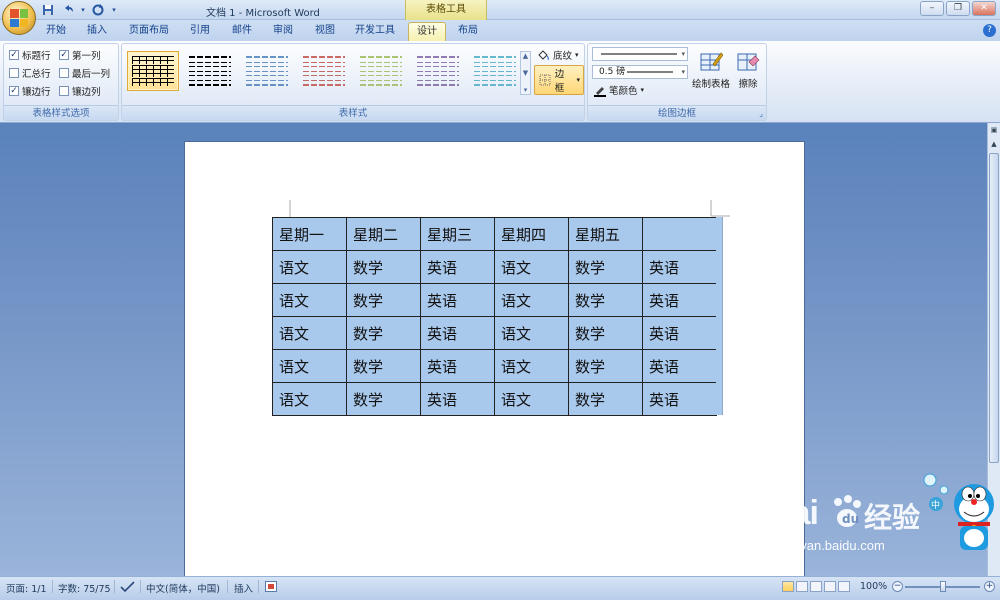  I want to click on help-icon: ?, so click(989, 30).